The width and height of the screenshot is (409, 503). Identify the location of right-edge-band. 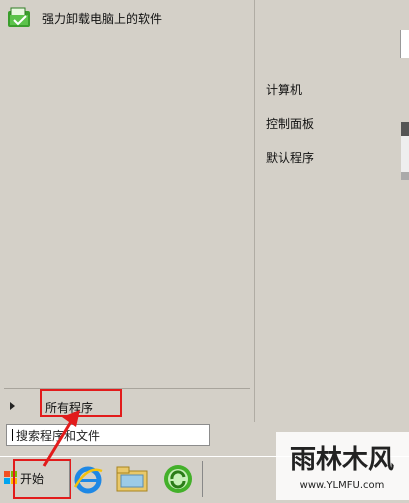
(405, 129).